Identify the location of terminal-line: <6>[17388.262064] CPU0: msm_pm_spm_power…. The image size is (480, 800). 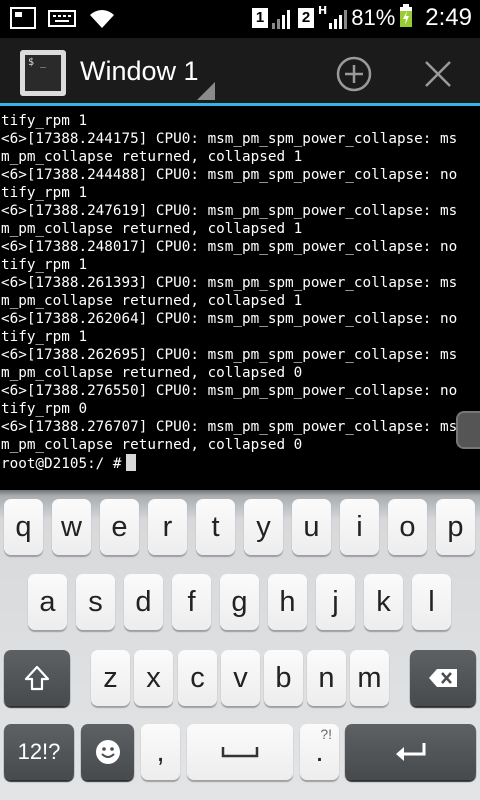
(229, 319).